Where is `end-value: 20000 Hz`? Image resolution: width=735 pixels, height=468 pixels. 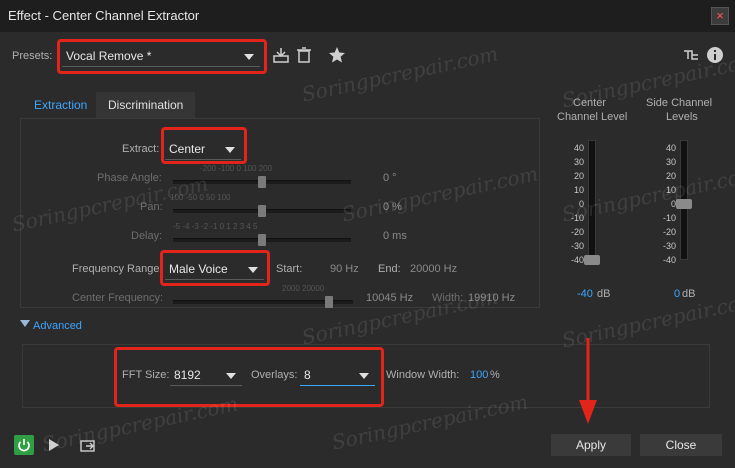 end-value: 20000 Hz is located at coordinates (433, 269).